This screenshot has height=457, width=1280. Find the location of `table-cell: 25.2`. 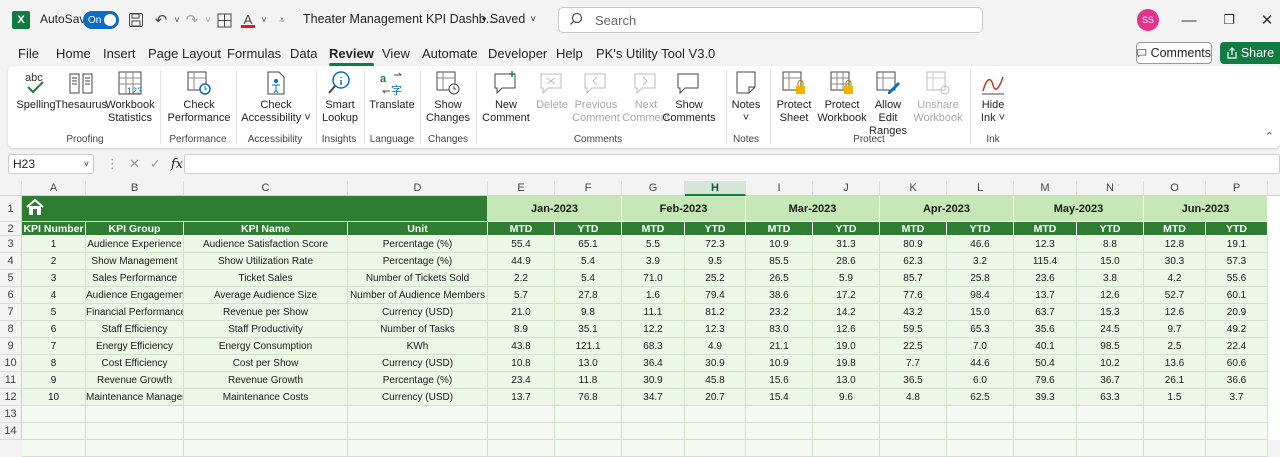

table-cell: 25.2 is located at coordinates (715, 278).